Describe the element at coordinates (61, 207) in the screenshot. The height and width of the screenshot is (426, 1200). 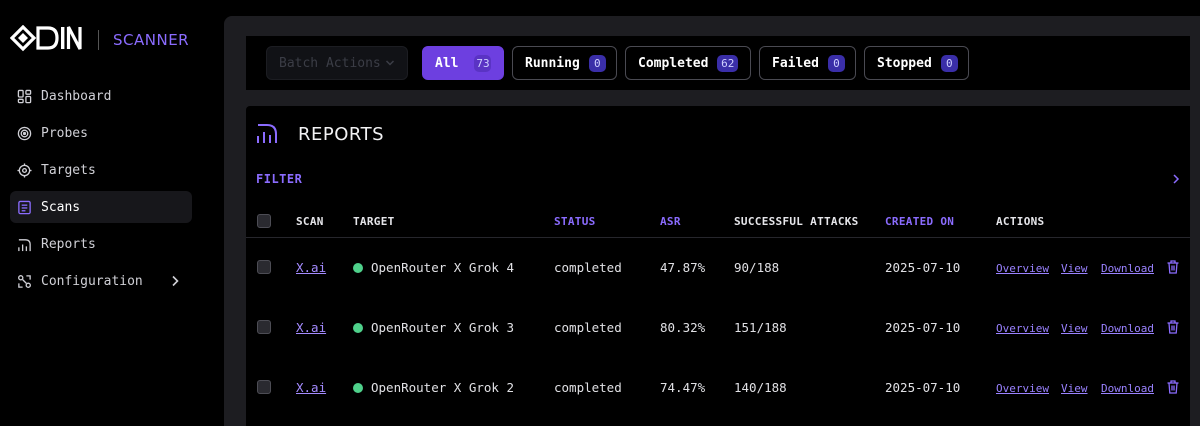
I see `sidebar-item-label: Scans` at that location.